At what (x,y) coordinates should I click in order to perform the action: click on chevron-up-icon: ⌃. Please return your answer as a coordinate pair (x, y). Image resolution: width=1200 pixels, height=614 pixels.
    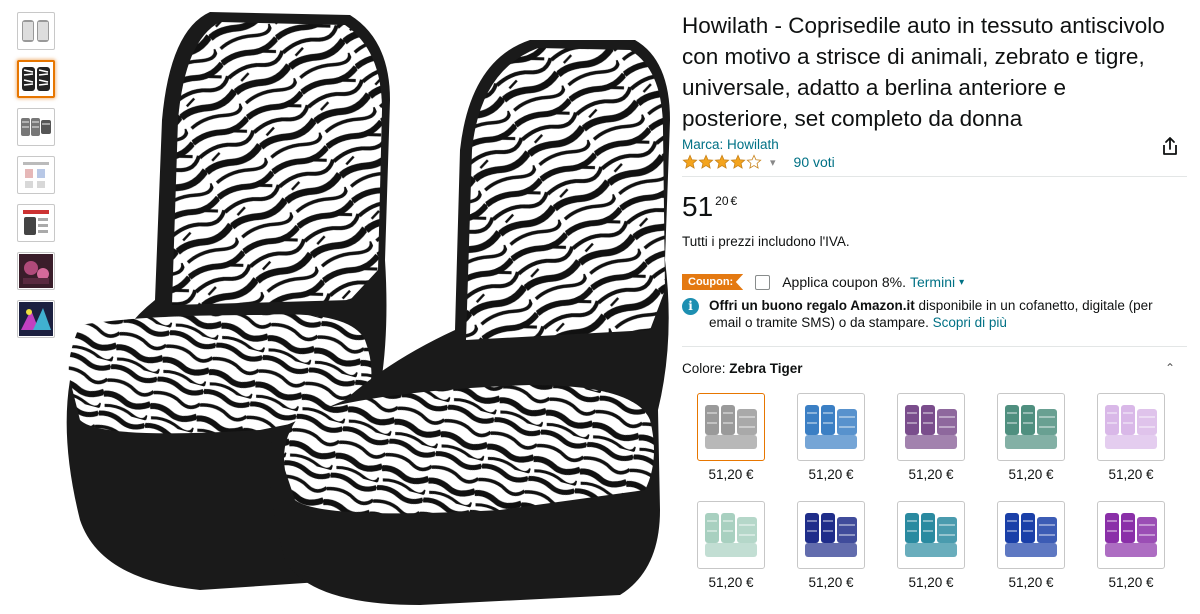
    Looking at the image, I should click on (1170, 368).